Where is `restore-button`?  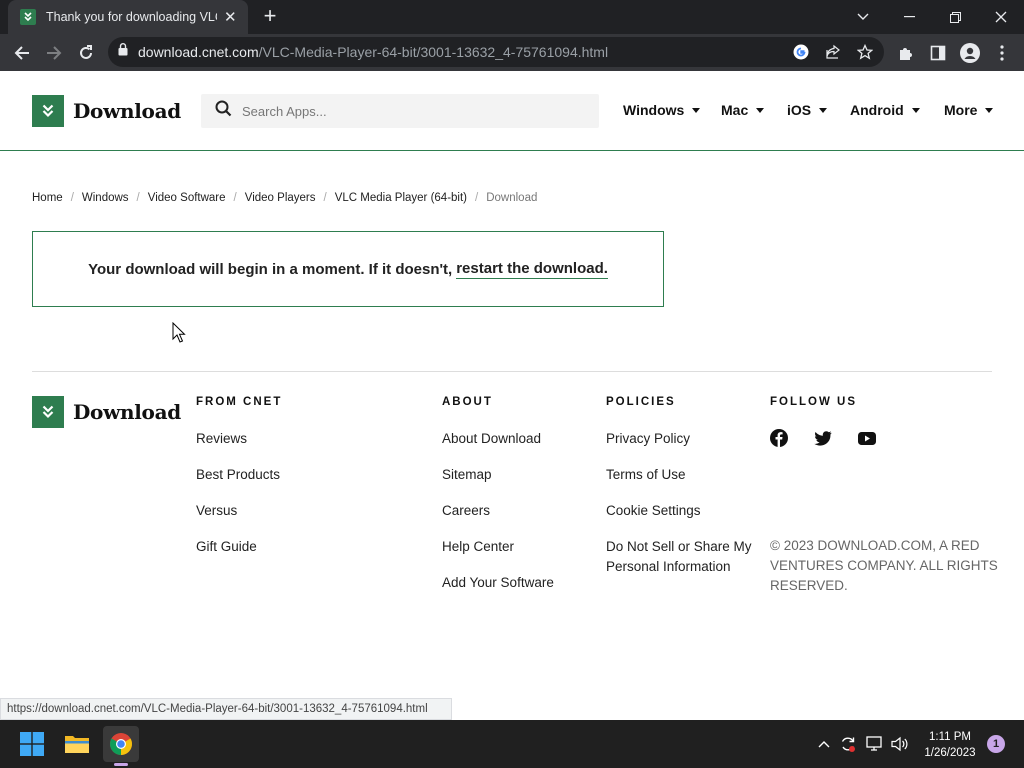 restore-button is located at coordinates (955, 17).